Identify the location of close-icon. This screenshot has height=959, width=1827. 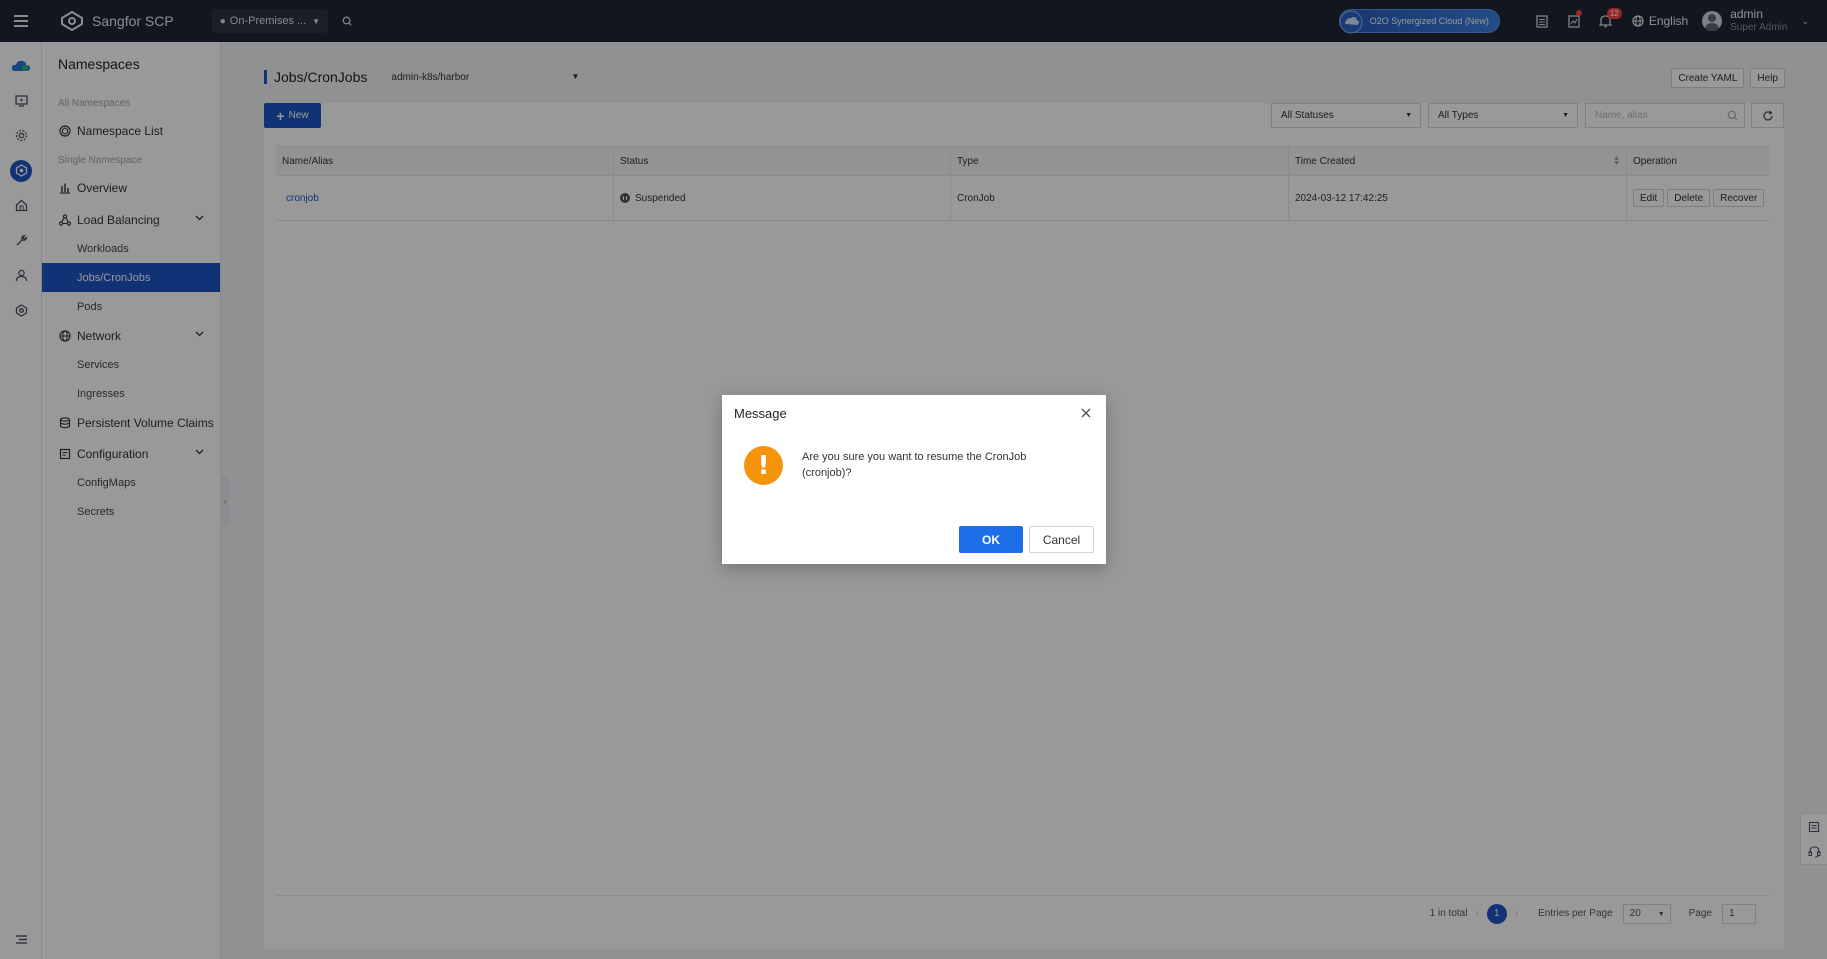
(1086, 413).